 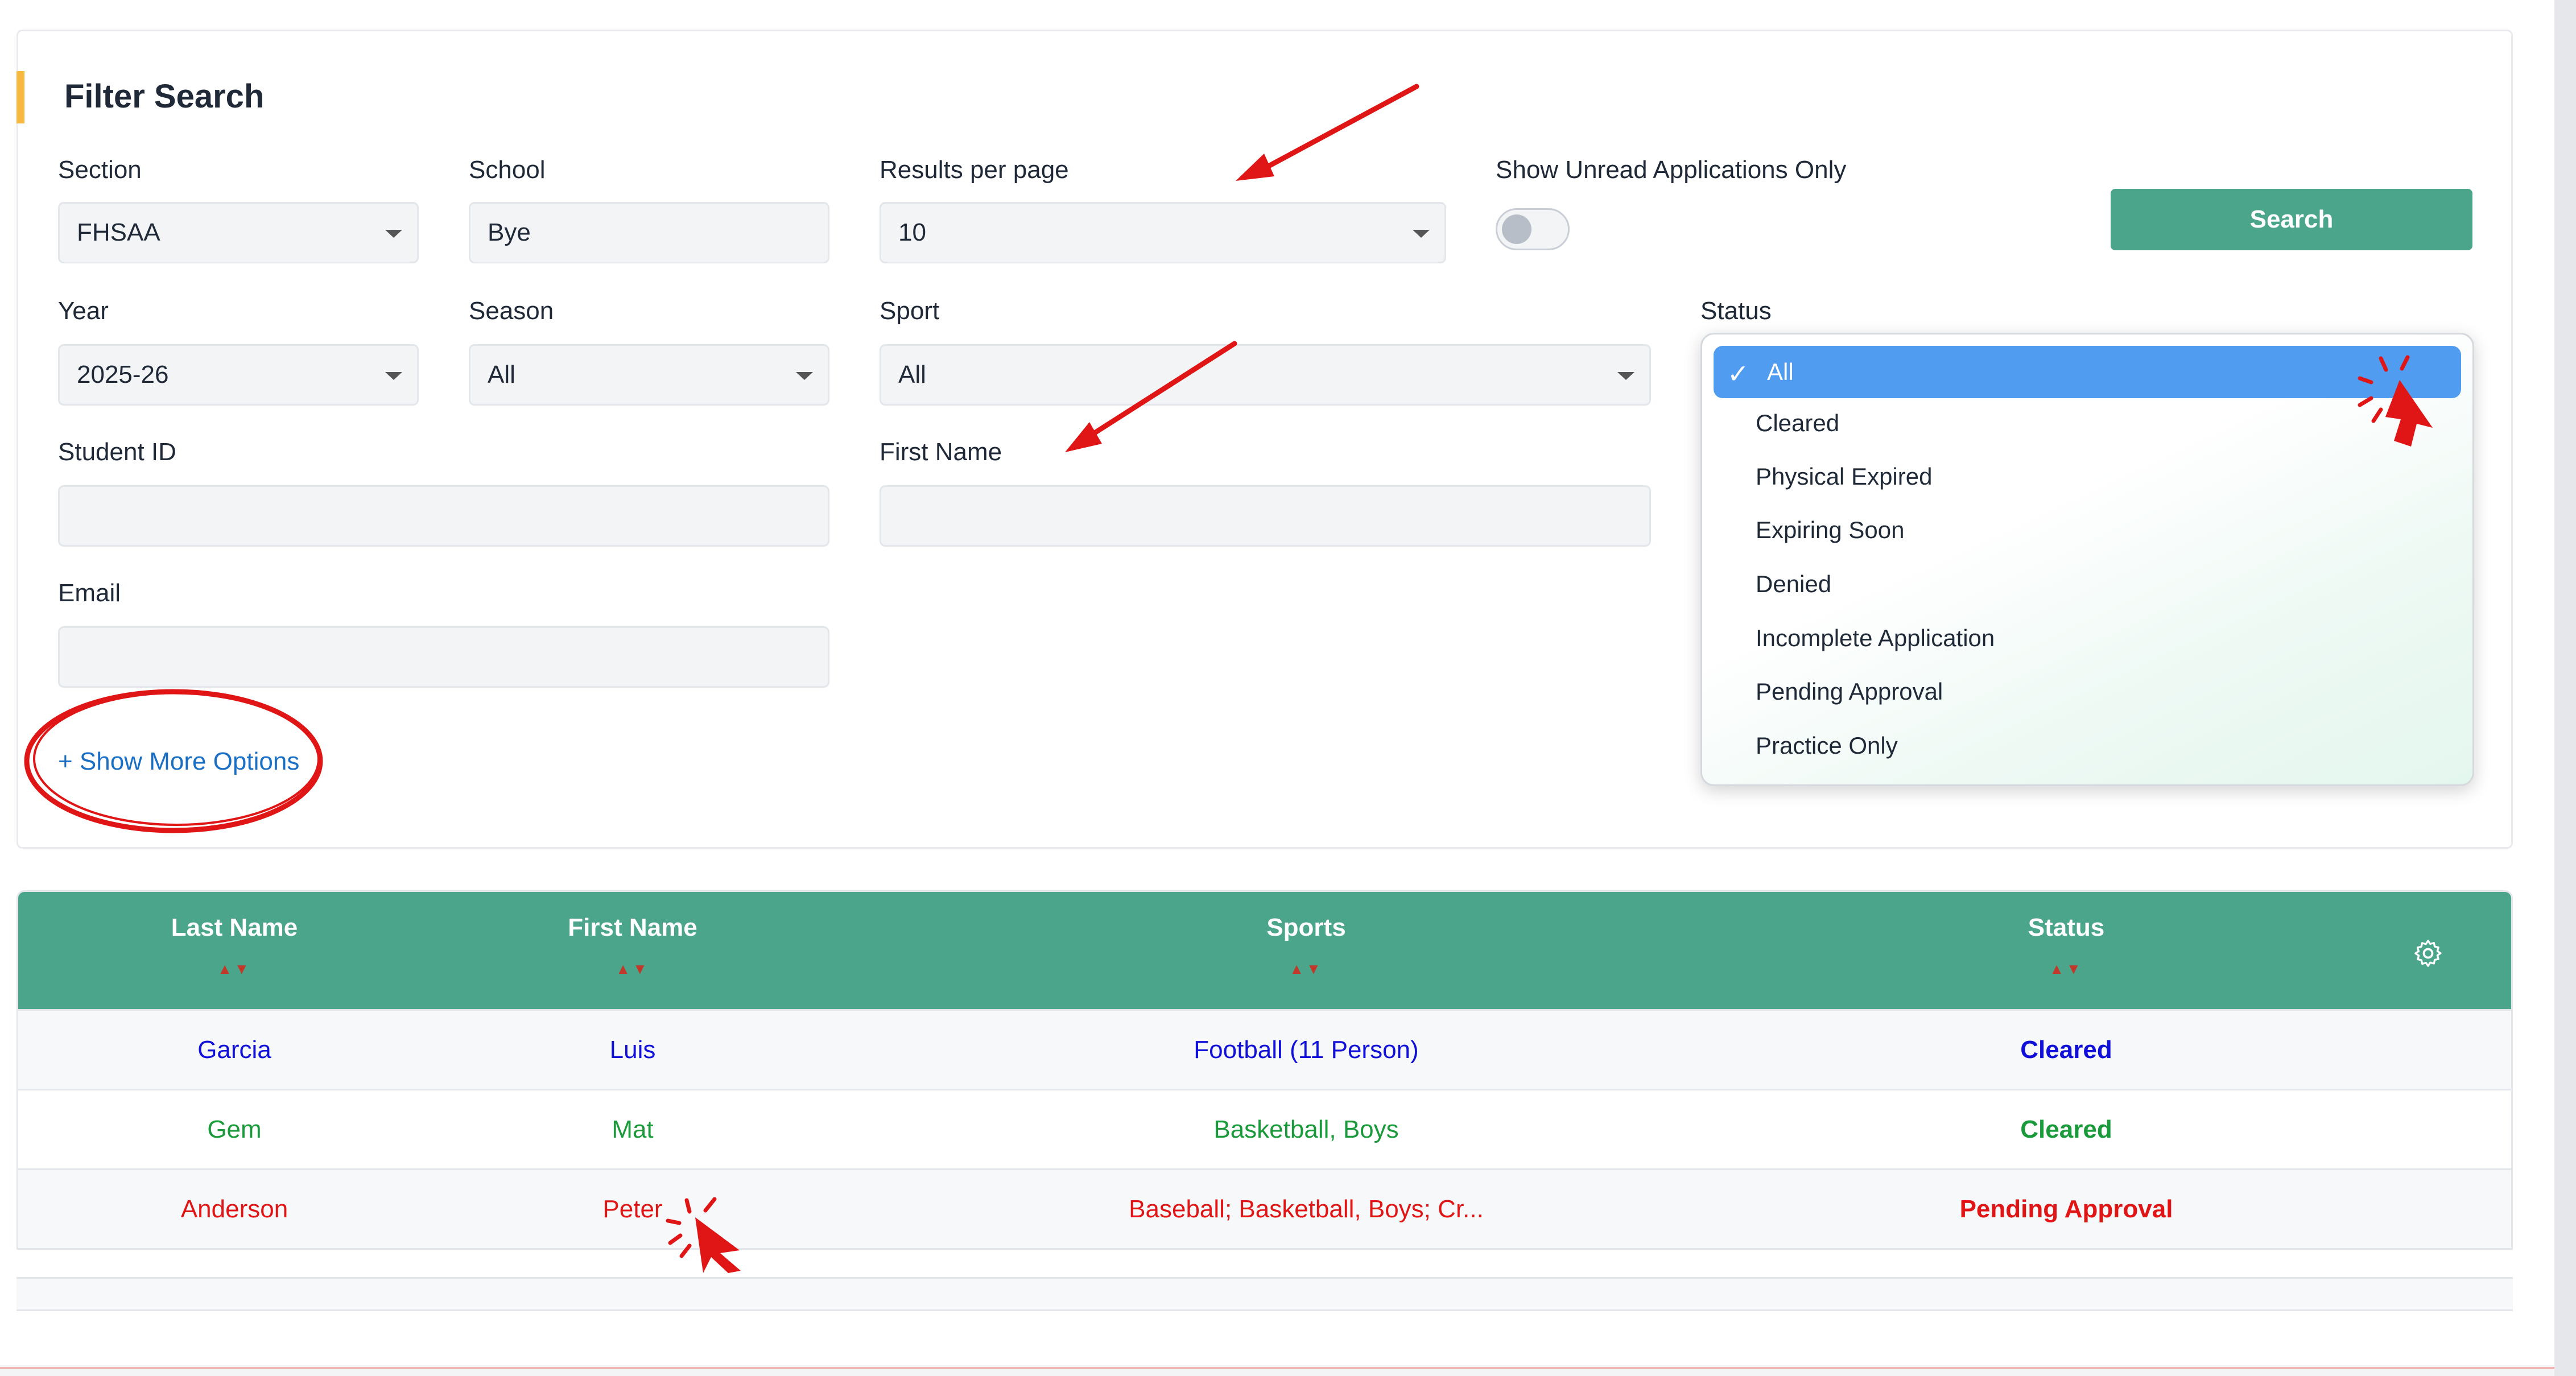 What do you see at coordinates (912, 232) in the screenshot?
I see `results-per-page-value: 10` at bounding box center [912, 232].